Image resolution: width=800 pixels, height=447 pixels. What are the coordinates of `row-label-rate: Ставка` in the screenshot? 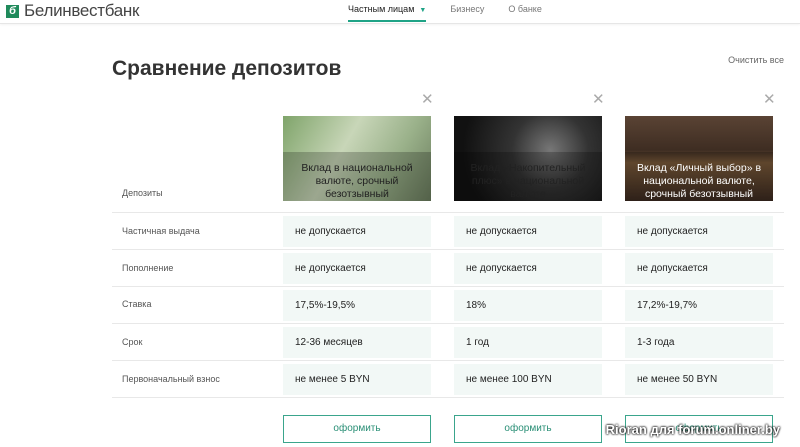 It's located at (137, 304).